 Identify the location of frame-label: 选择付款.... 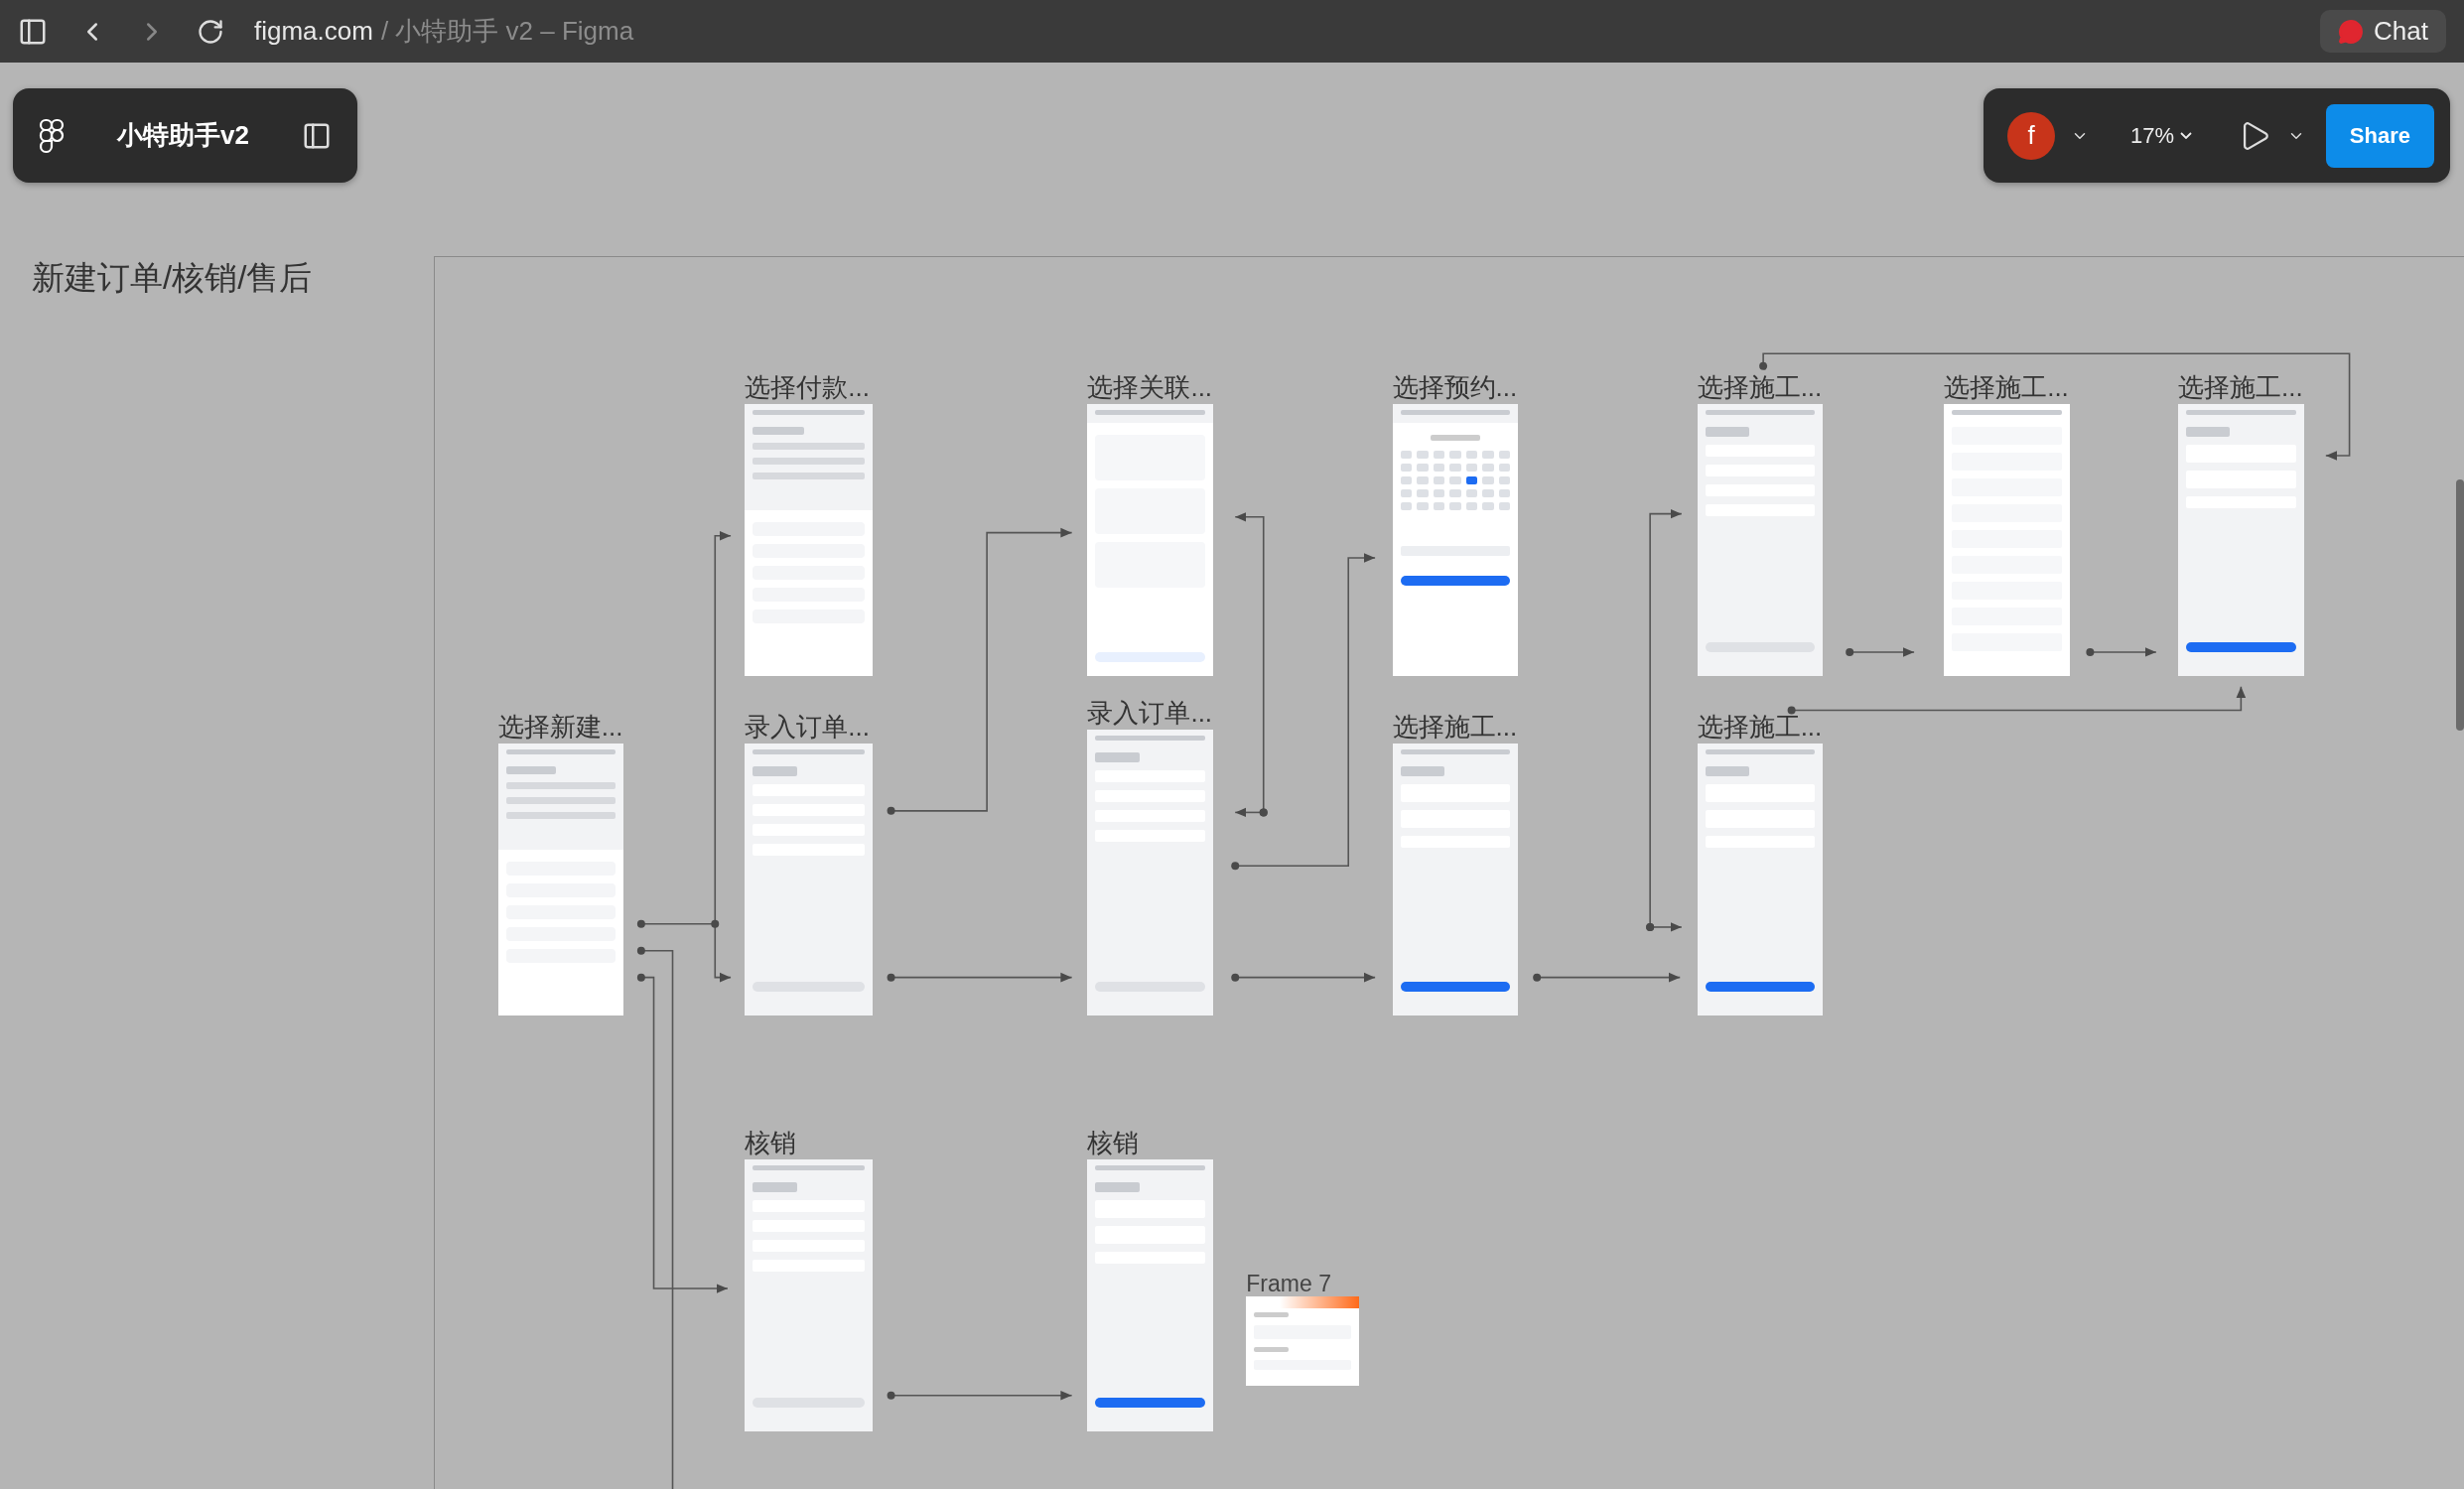
(807, 387).